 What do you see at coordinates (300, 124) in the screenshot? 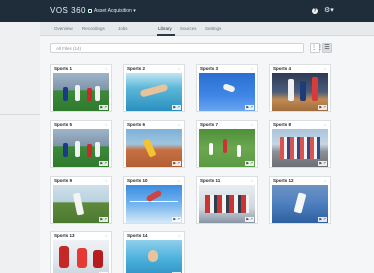
I see `card-header: Sports 8 ☆` at bounding box center [300, 124].